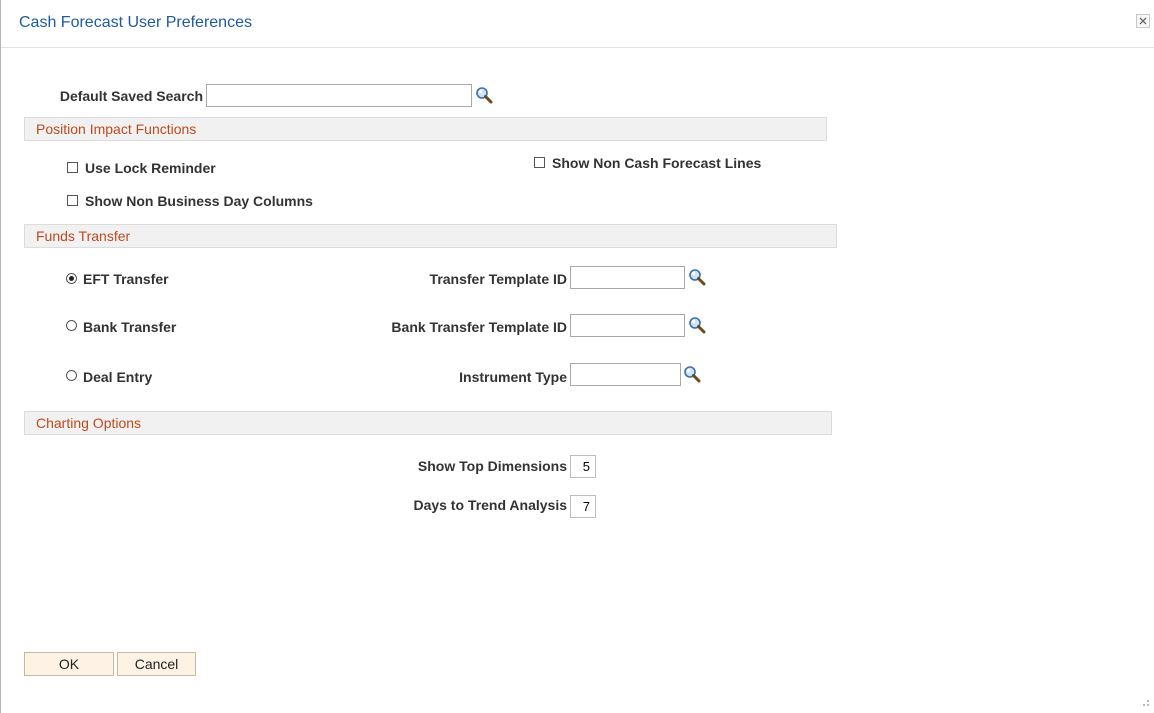  Describe the element at coordinates (72, 200) in the screenshot. I see `show-non-business-day-columns-checkbox` at that location.